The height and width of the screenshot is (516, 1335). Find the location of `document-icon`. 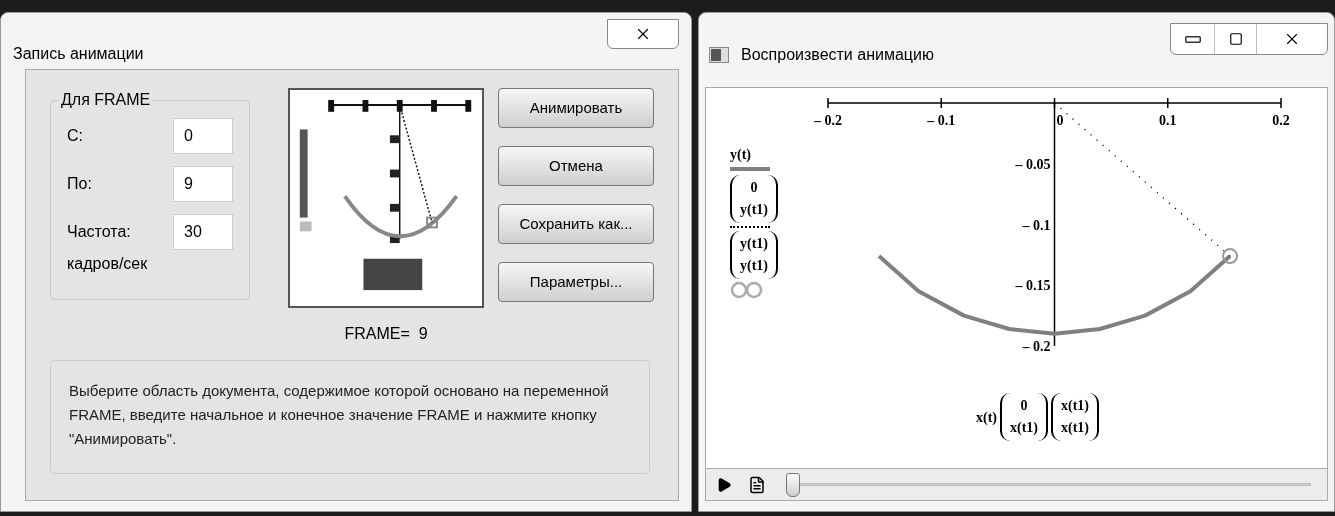

document-icon is located at coordinates (757, 484).